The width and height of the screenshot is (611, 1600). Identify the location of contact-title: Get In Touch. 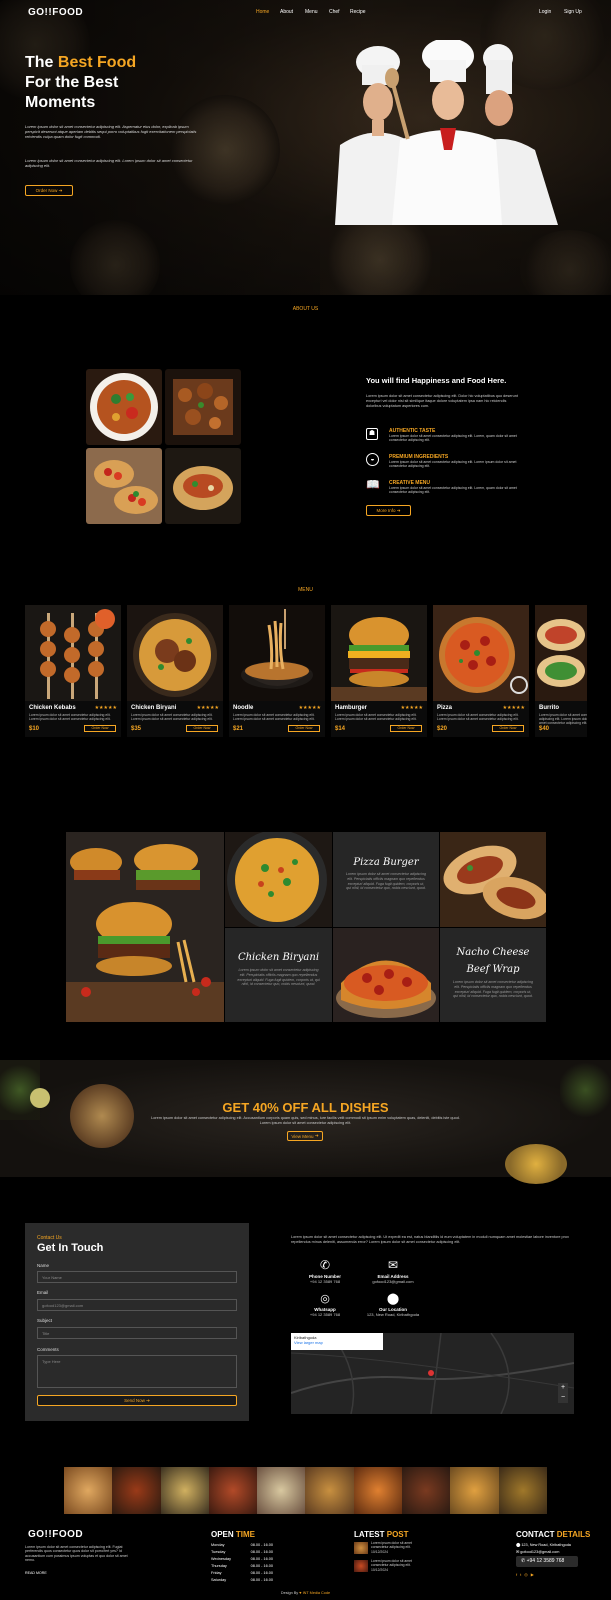
(70, 1248).